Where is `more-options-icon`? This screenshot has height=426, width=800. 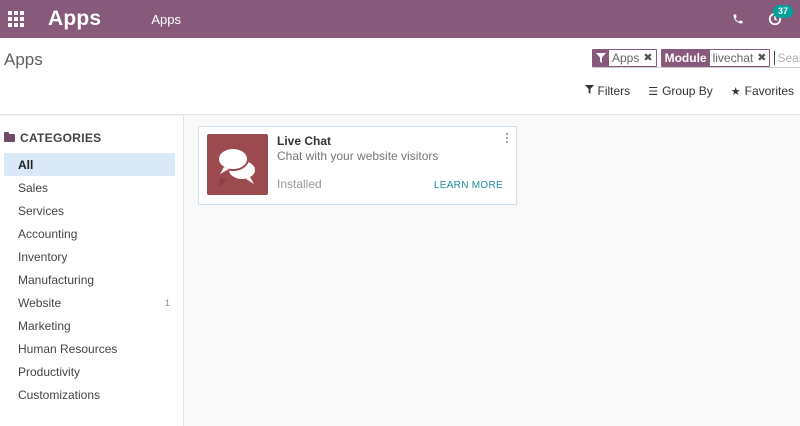
more-options-icon is located at coordinates (507, 138).